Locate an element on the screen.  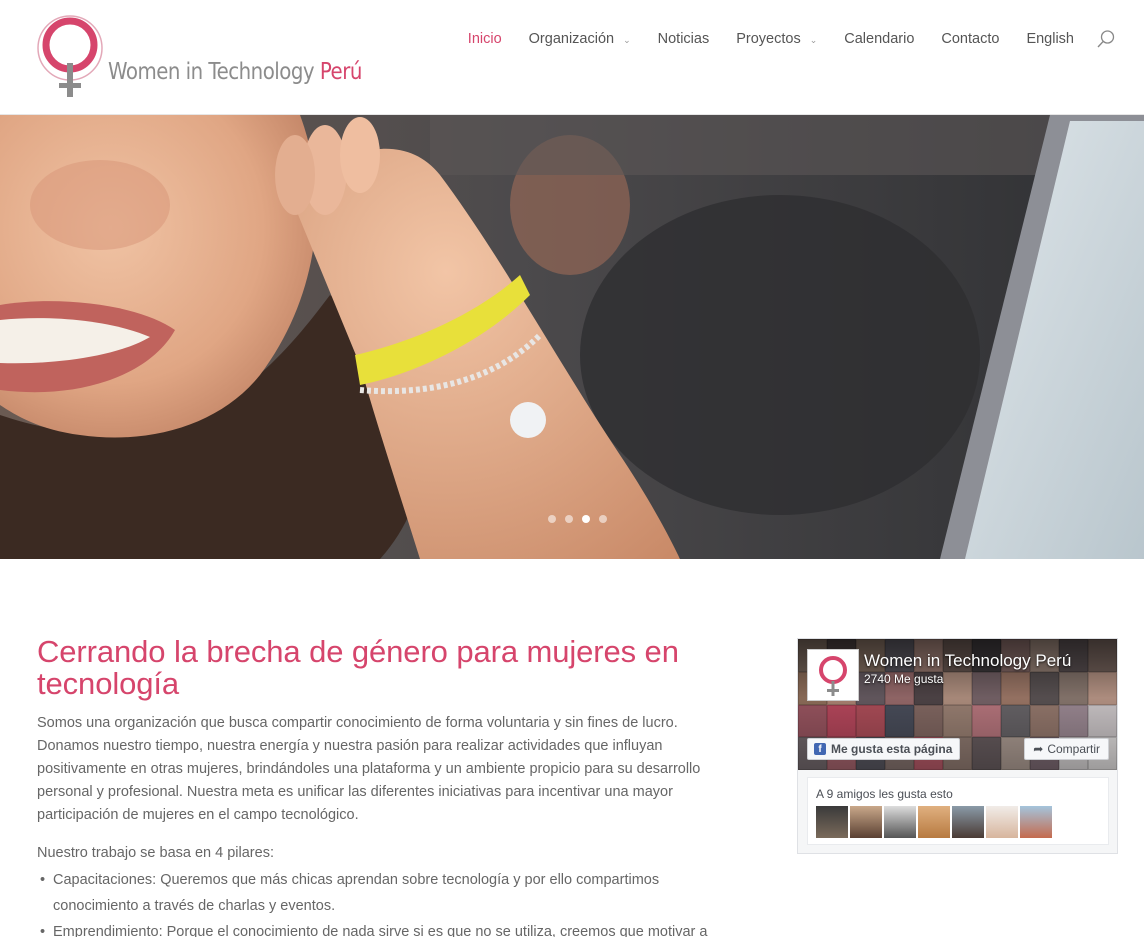
share-arrow-icon: ➦ is located at coordinates (1038, 749).